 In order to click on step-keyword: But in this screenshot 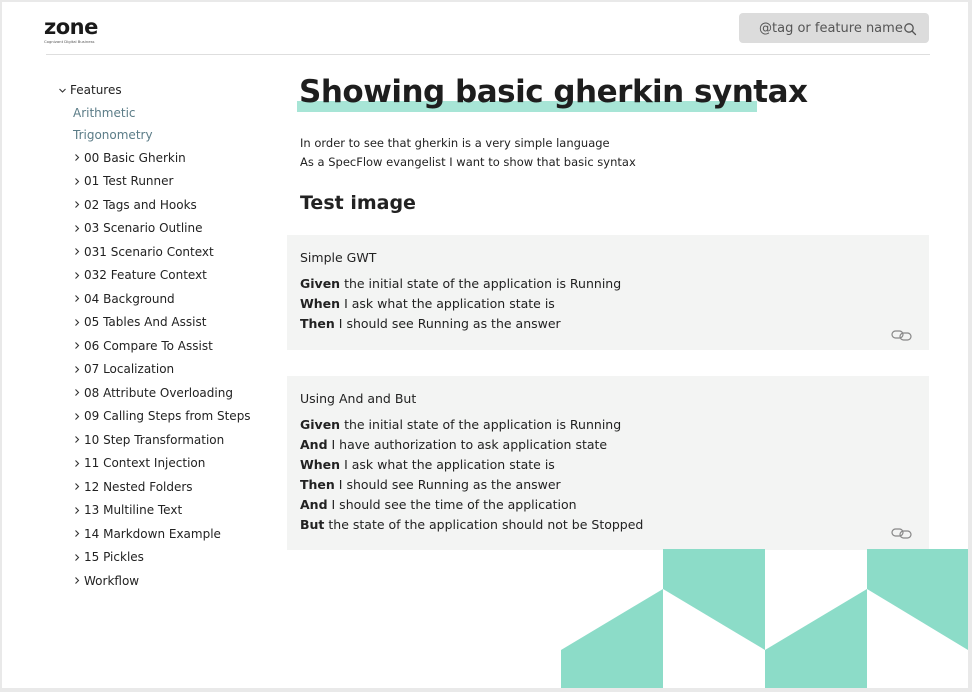, I will do `click(312, 524)`.